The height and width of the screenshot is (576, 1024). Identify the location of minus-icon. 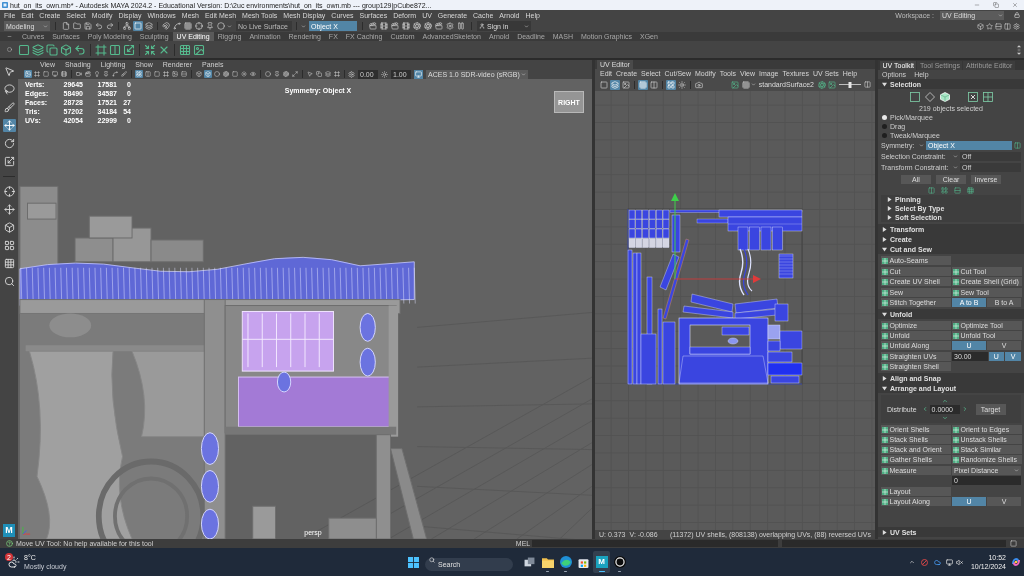
(9, 36).